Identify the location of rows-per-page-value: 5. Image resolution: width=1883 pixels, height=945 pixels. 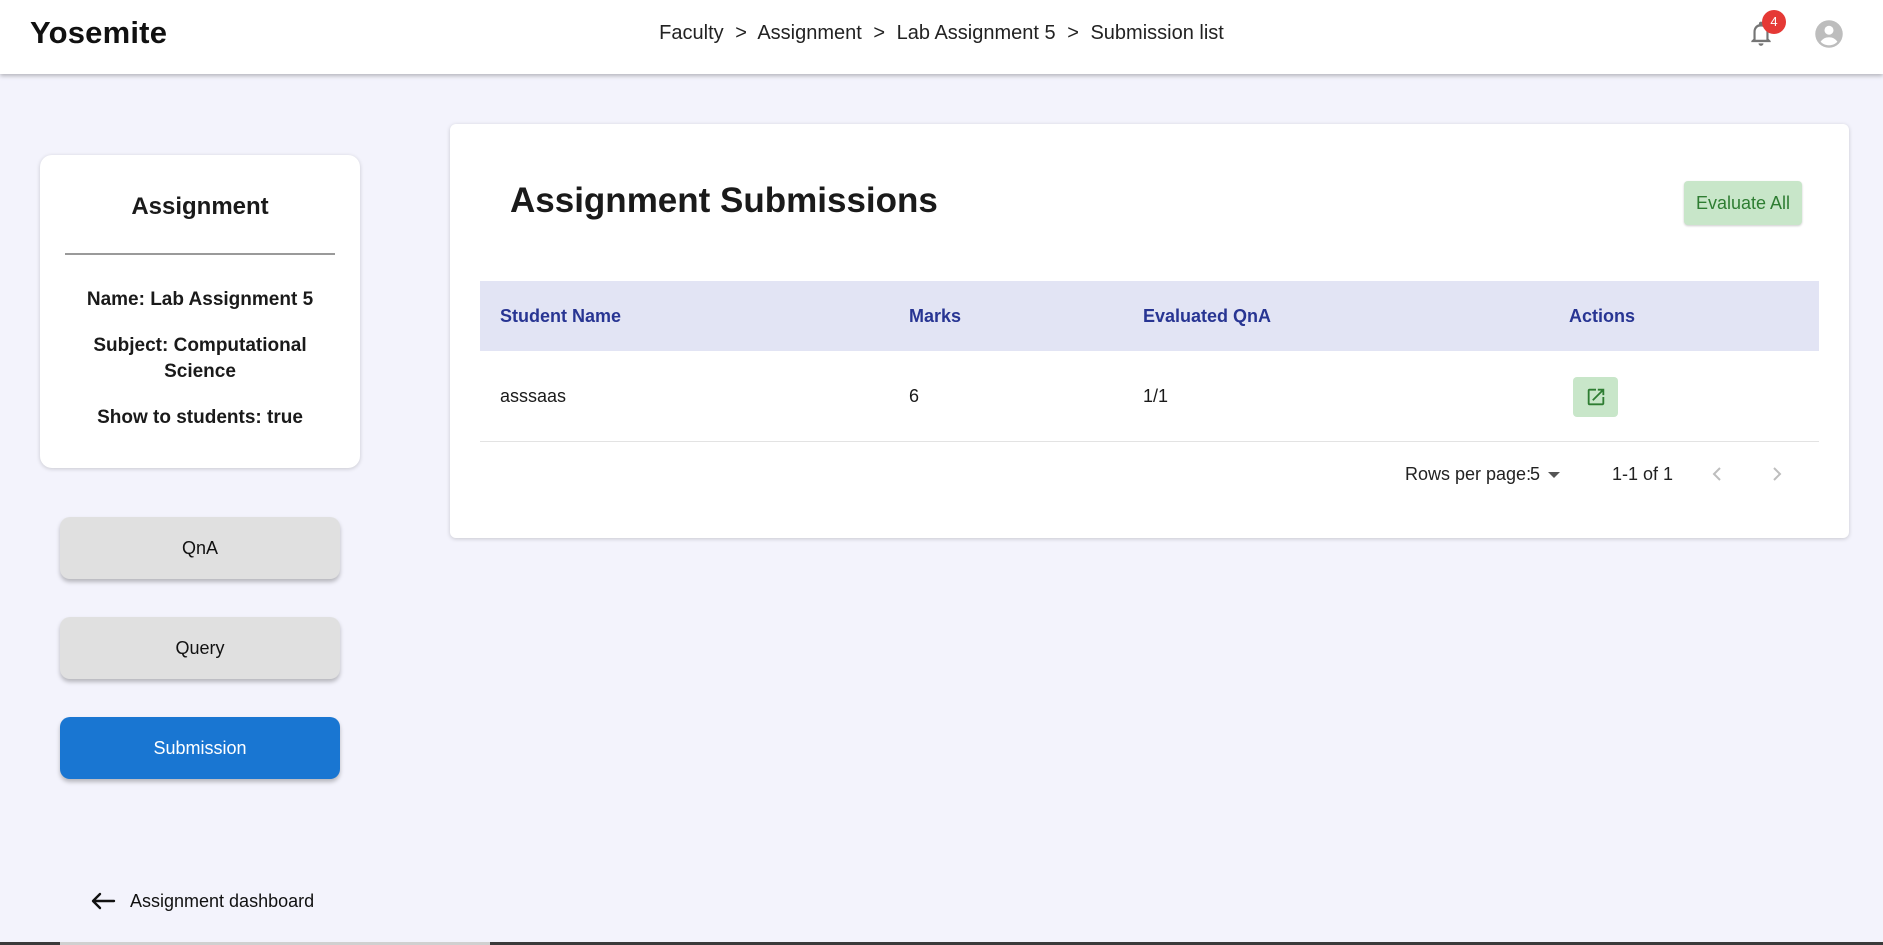
(1535, 474).